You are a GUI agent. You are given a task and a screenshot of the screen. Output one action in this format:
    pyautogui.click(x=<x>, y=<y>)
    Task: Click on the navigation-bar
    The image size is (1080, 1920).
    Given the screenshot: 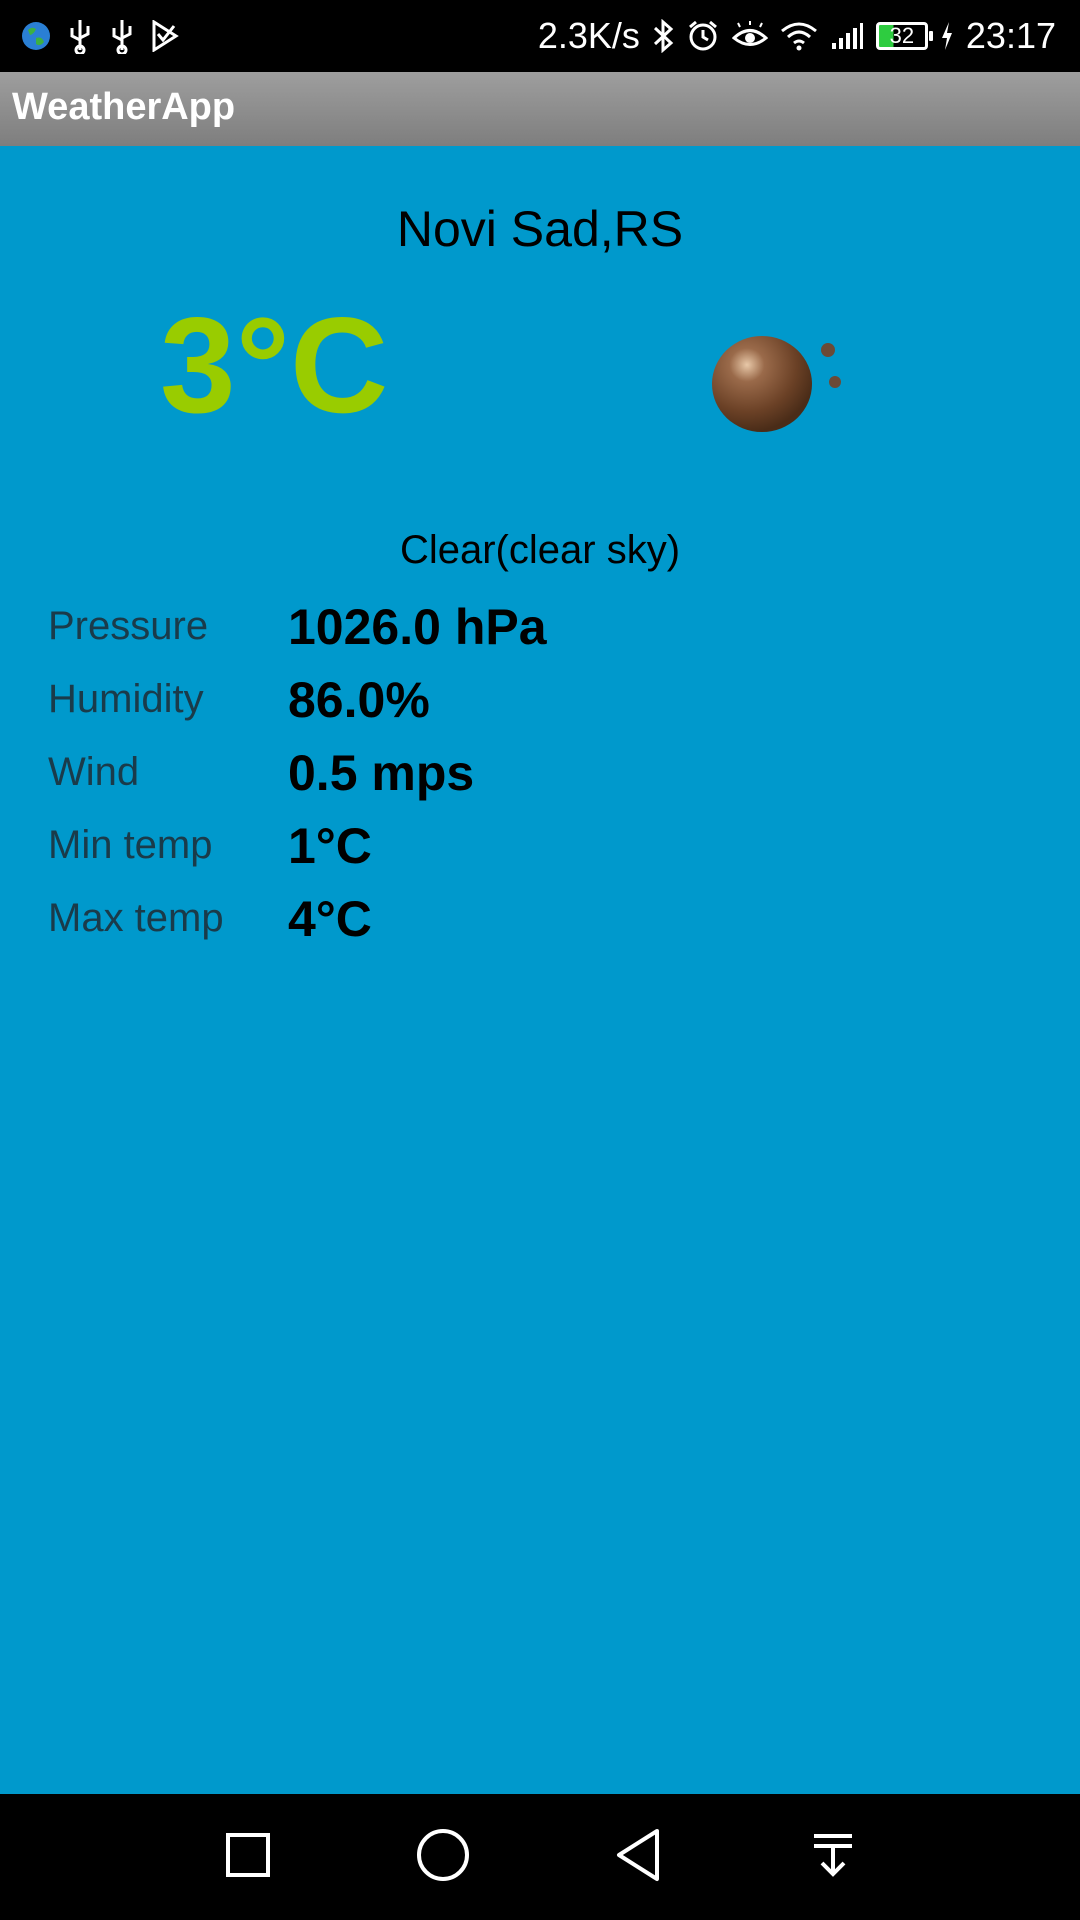 What is the action you would take?
    pyautogui.click(x=540, y=1857)
    